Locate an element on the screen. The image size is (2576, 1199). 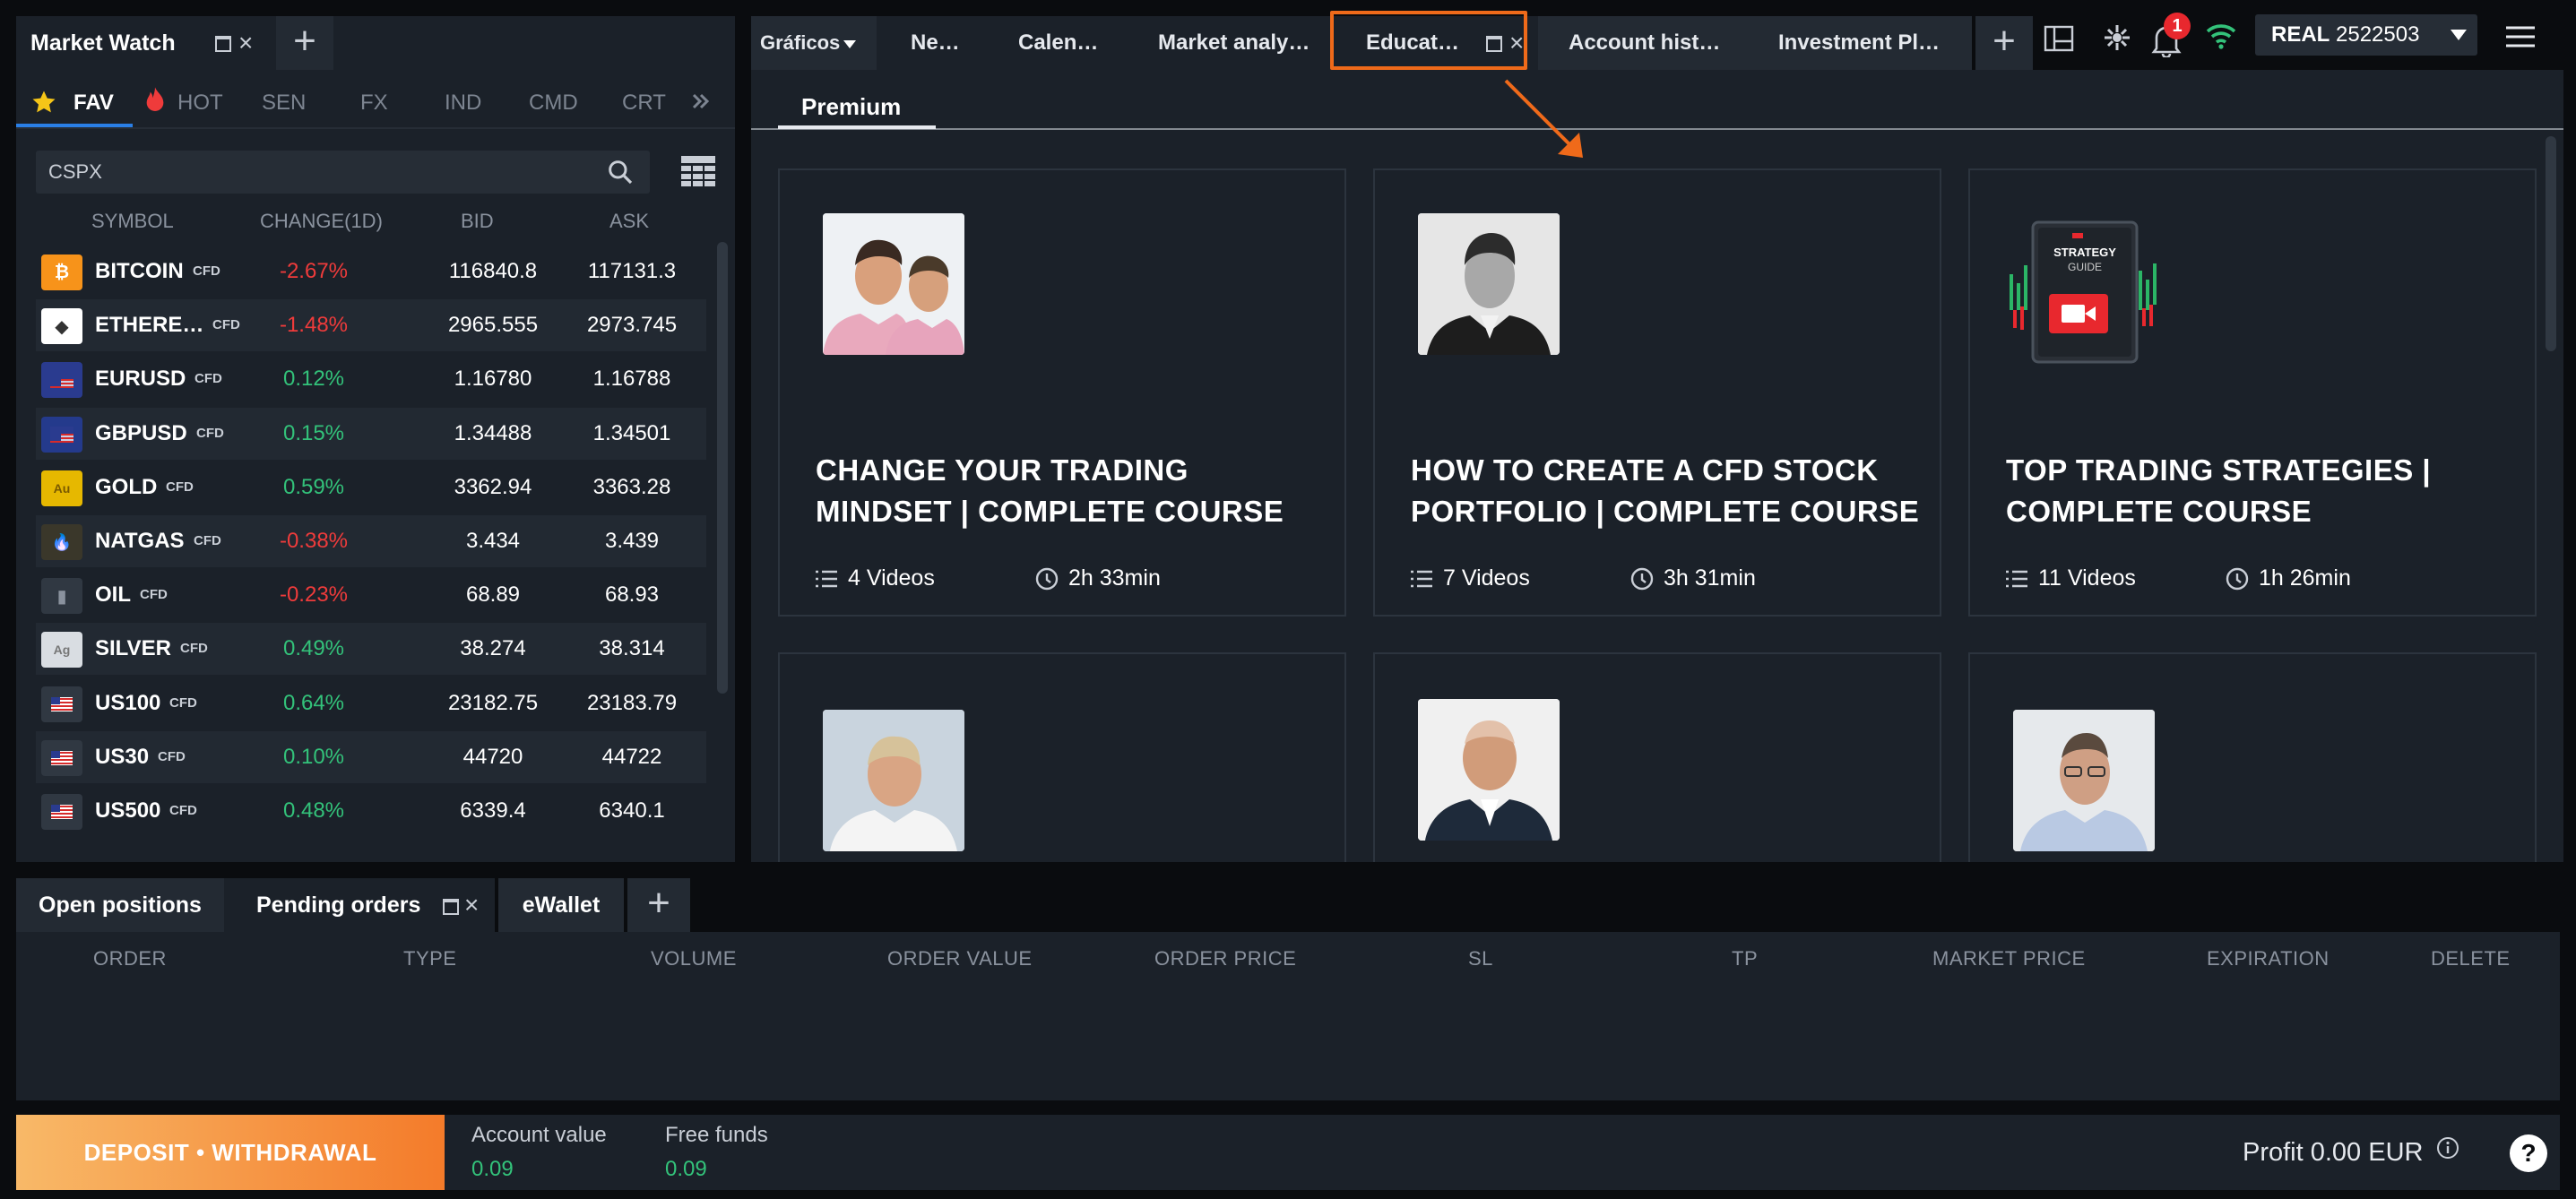
ask-price: 23183.79 is located at coordinates (632, 703).